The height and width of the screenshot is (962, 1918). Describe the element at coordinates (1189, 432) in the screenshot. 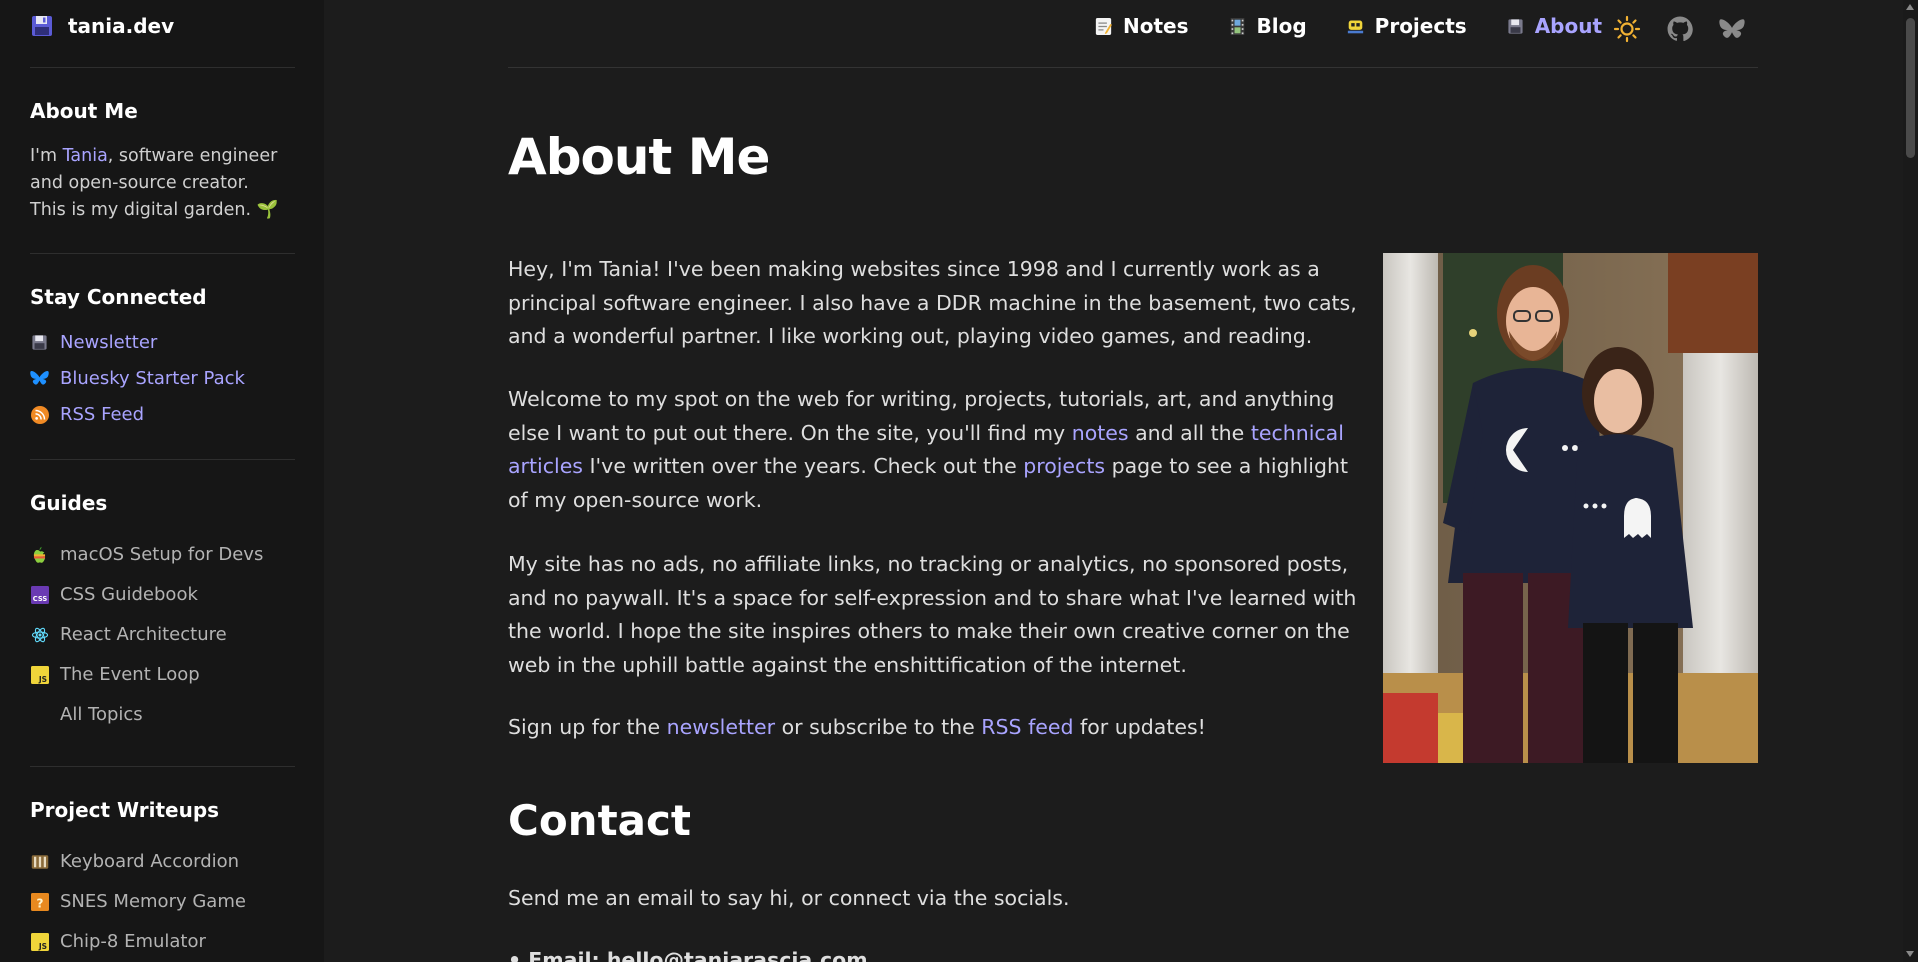

I see `welcome-text-2: and all the` at that location.